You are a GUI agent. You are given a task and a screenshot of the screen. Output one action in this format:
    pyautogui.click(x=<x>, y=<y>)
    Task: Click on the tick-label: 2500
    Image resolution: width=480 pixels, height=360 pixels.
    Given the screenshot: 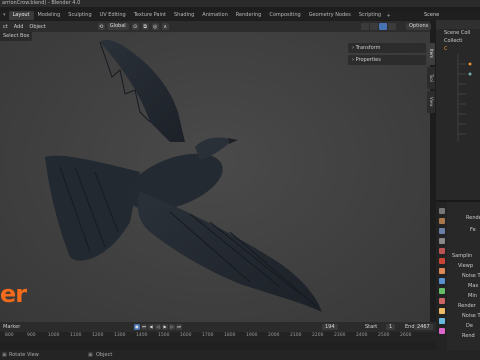 What is the action you would take?
    pyautogui.click(x=384, y=335)
    